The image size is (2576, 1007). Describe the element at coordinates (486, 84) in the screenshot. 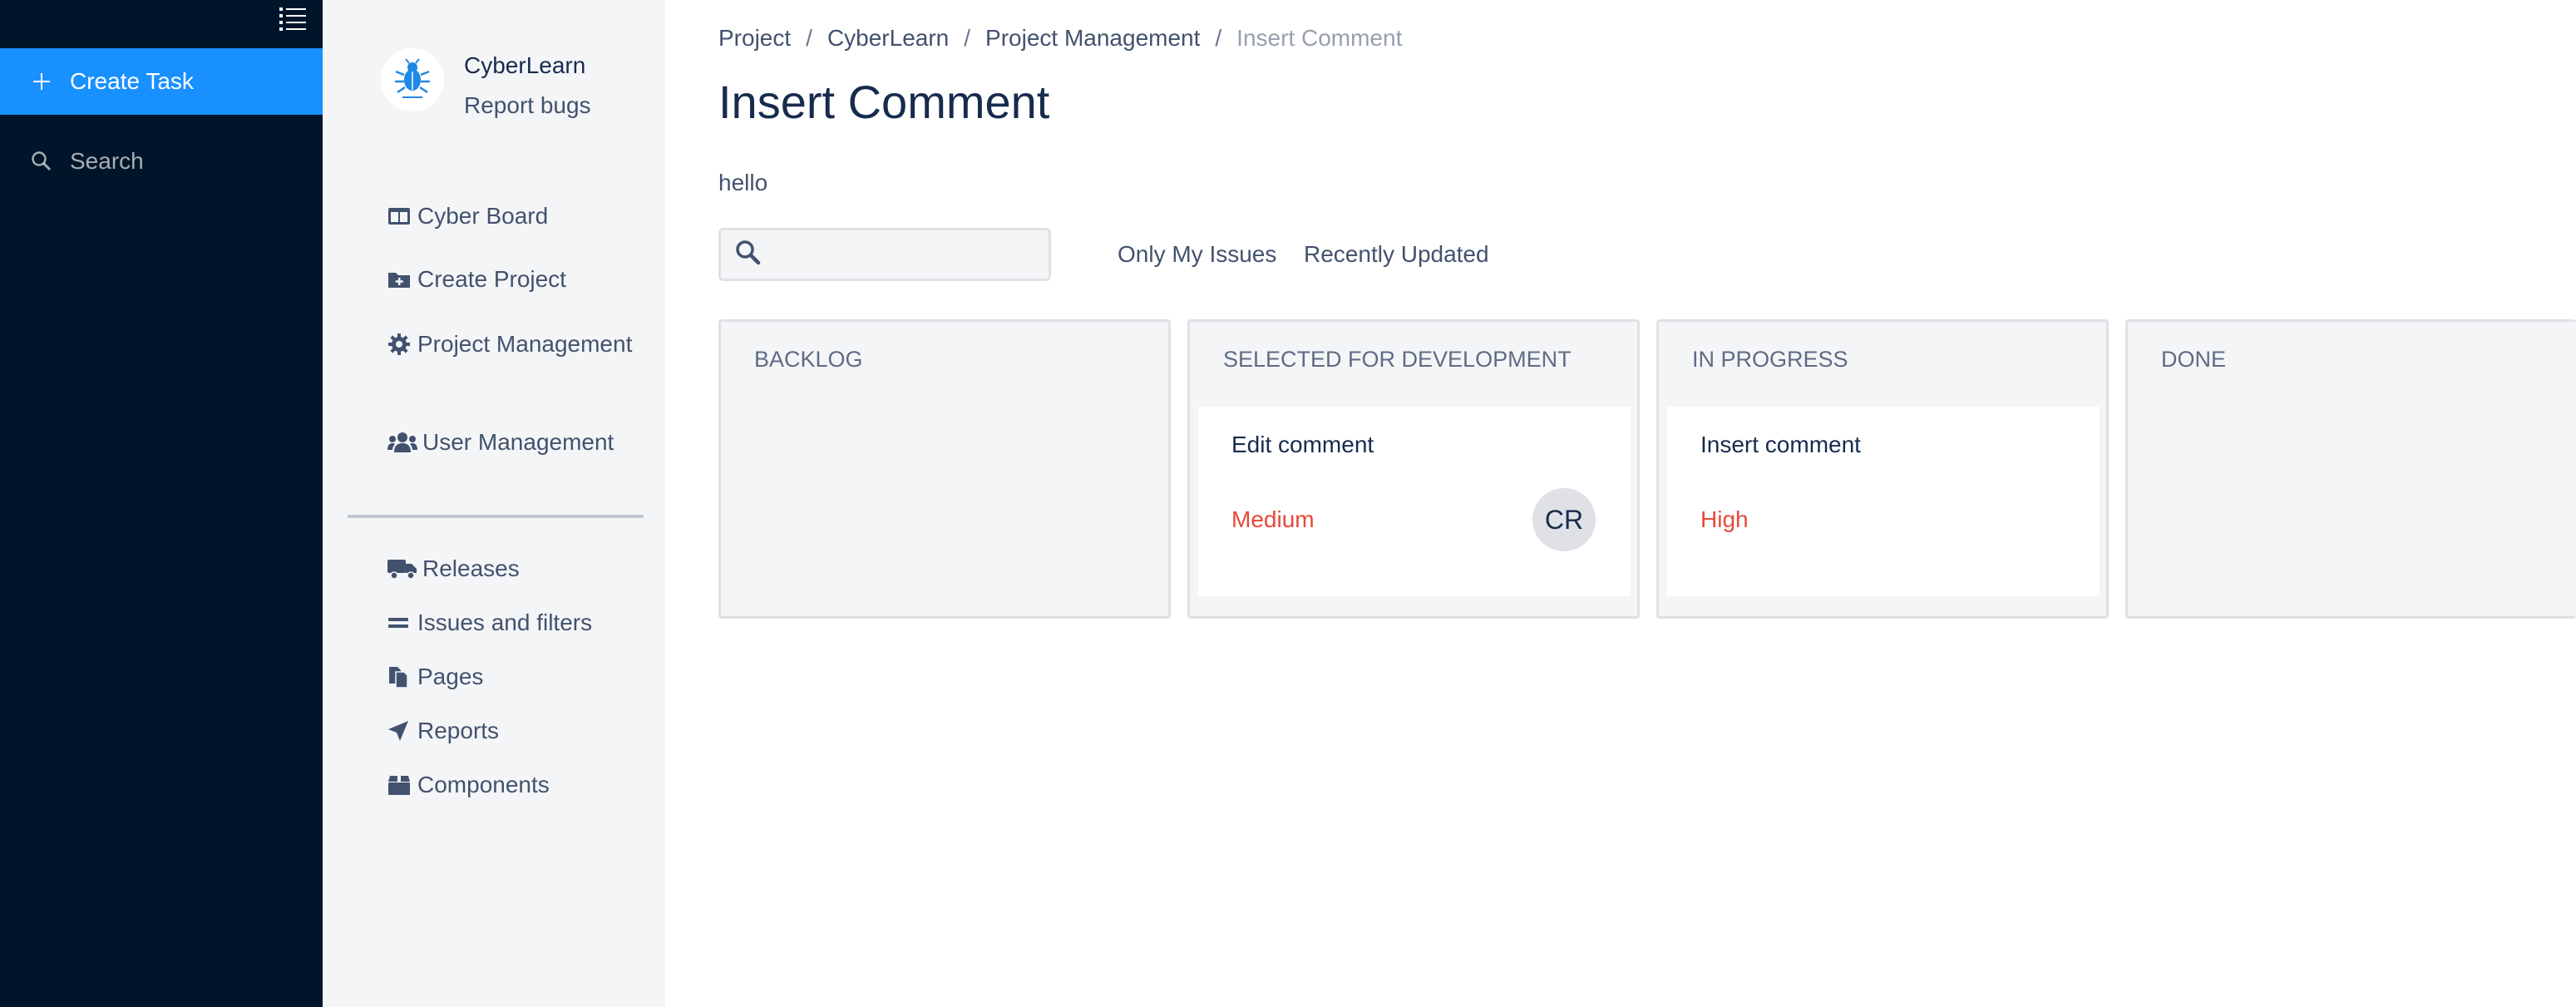

I see `brand: CyberLearn Report bugs` at that location.